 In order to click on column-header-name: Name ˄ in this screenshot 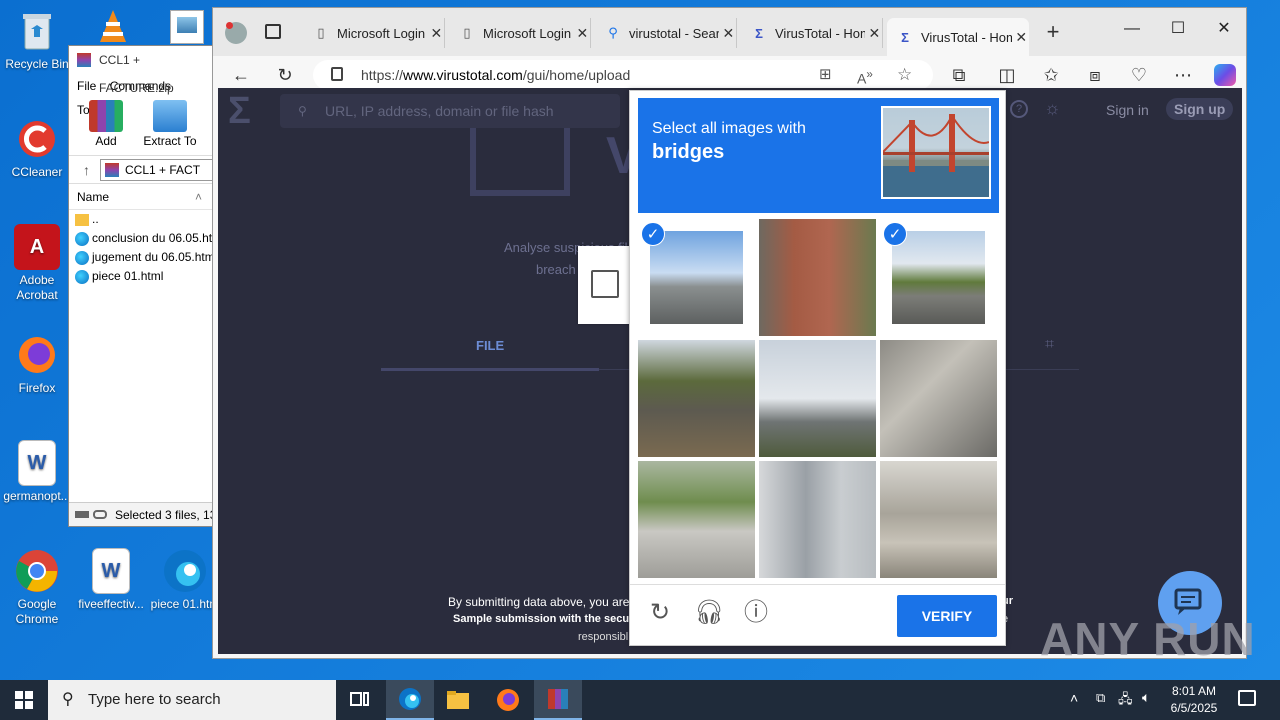, I will do `click(141, 197)`.